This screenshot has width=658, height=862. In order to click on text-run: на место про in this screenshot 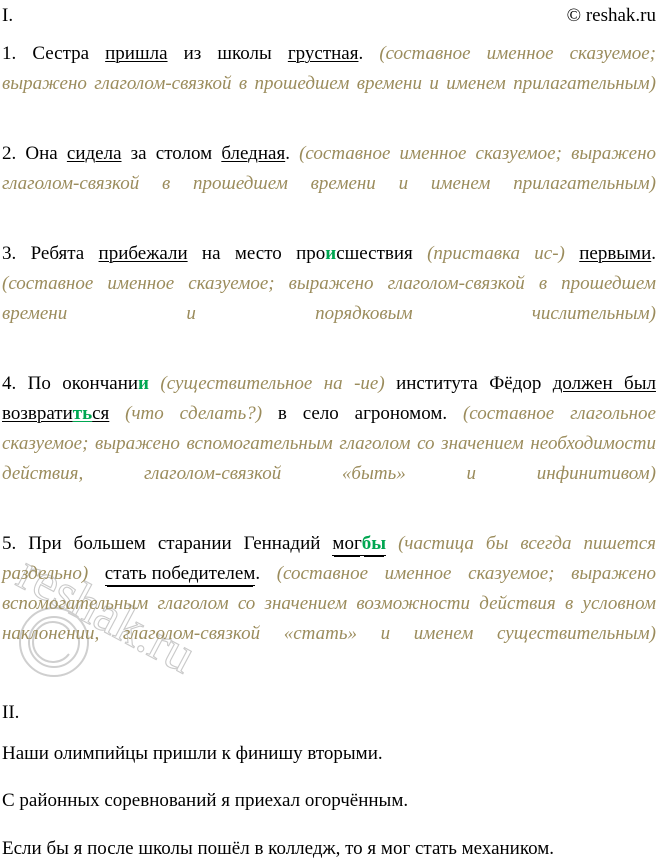, I will do `click(256, 253)`.